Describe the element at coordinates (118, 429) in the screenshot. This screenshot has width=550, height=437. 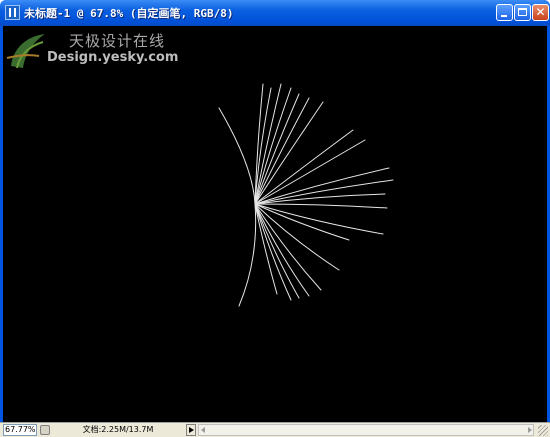
I see `document-size-info: 文档:2.25M/13.7M` at that location.